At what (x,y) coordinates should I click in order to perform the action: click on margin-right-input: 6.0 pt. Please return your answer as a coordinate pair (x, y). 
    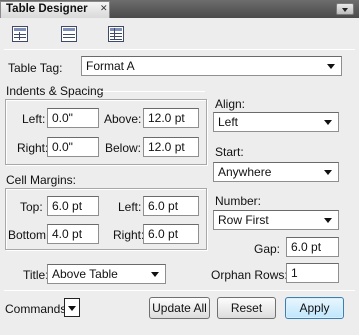
    Looking at the image, I should click on (171, 234).